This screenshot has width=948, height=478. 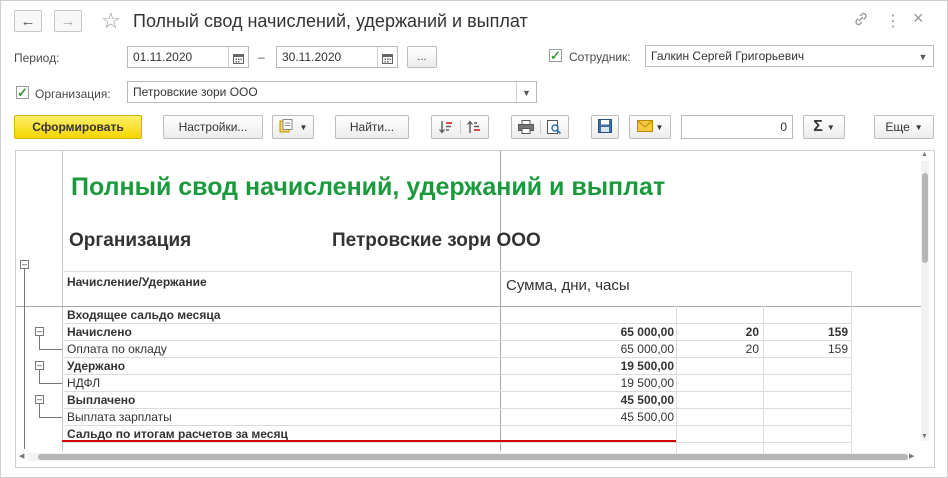 What do you see at coordinates (911, 456) in the screenshot?
I see `scroll-right-icon: ▶` at bounding box center [911, 456].